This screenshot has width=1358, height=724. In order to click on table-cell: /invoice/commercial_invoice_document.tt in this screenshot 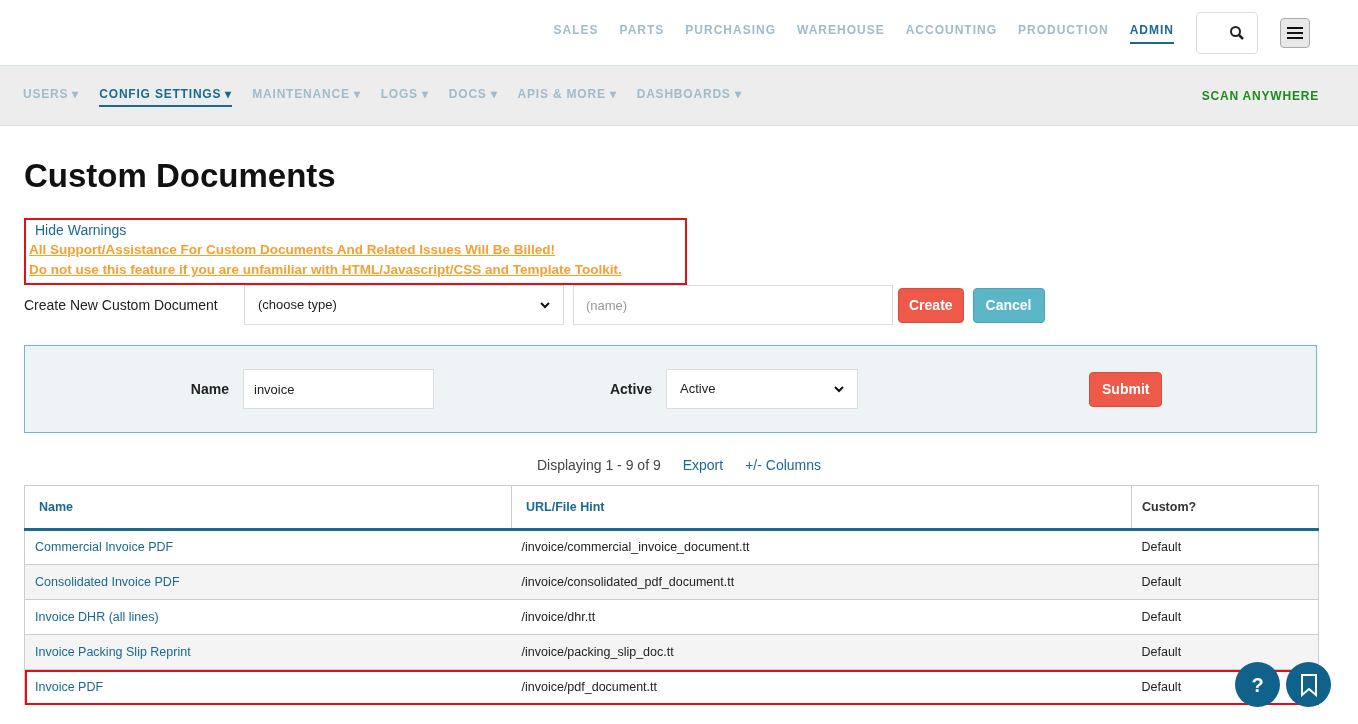, I will do `click(821, 547)`.